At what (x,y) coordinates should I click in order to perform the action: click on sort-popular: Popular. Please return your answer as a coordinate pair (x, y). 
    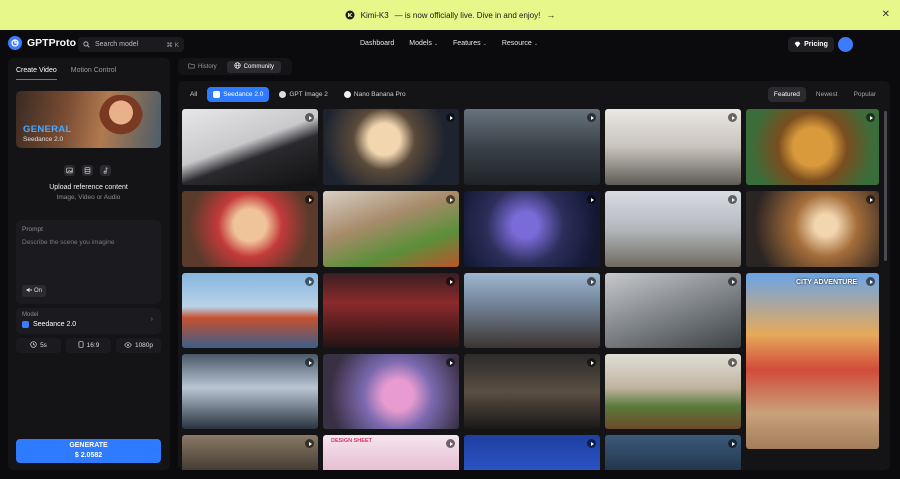
    Looking at the image, I should click on (865, 94).